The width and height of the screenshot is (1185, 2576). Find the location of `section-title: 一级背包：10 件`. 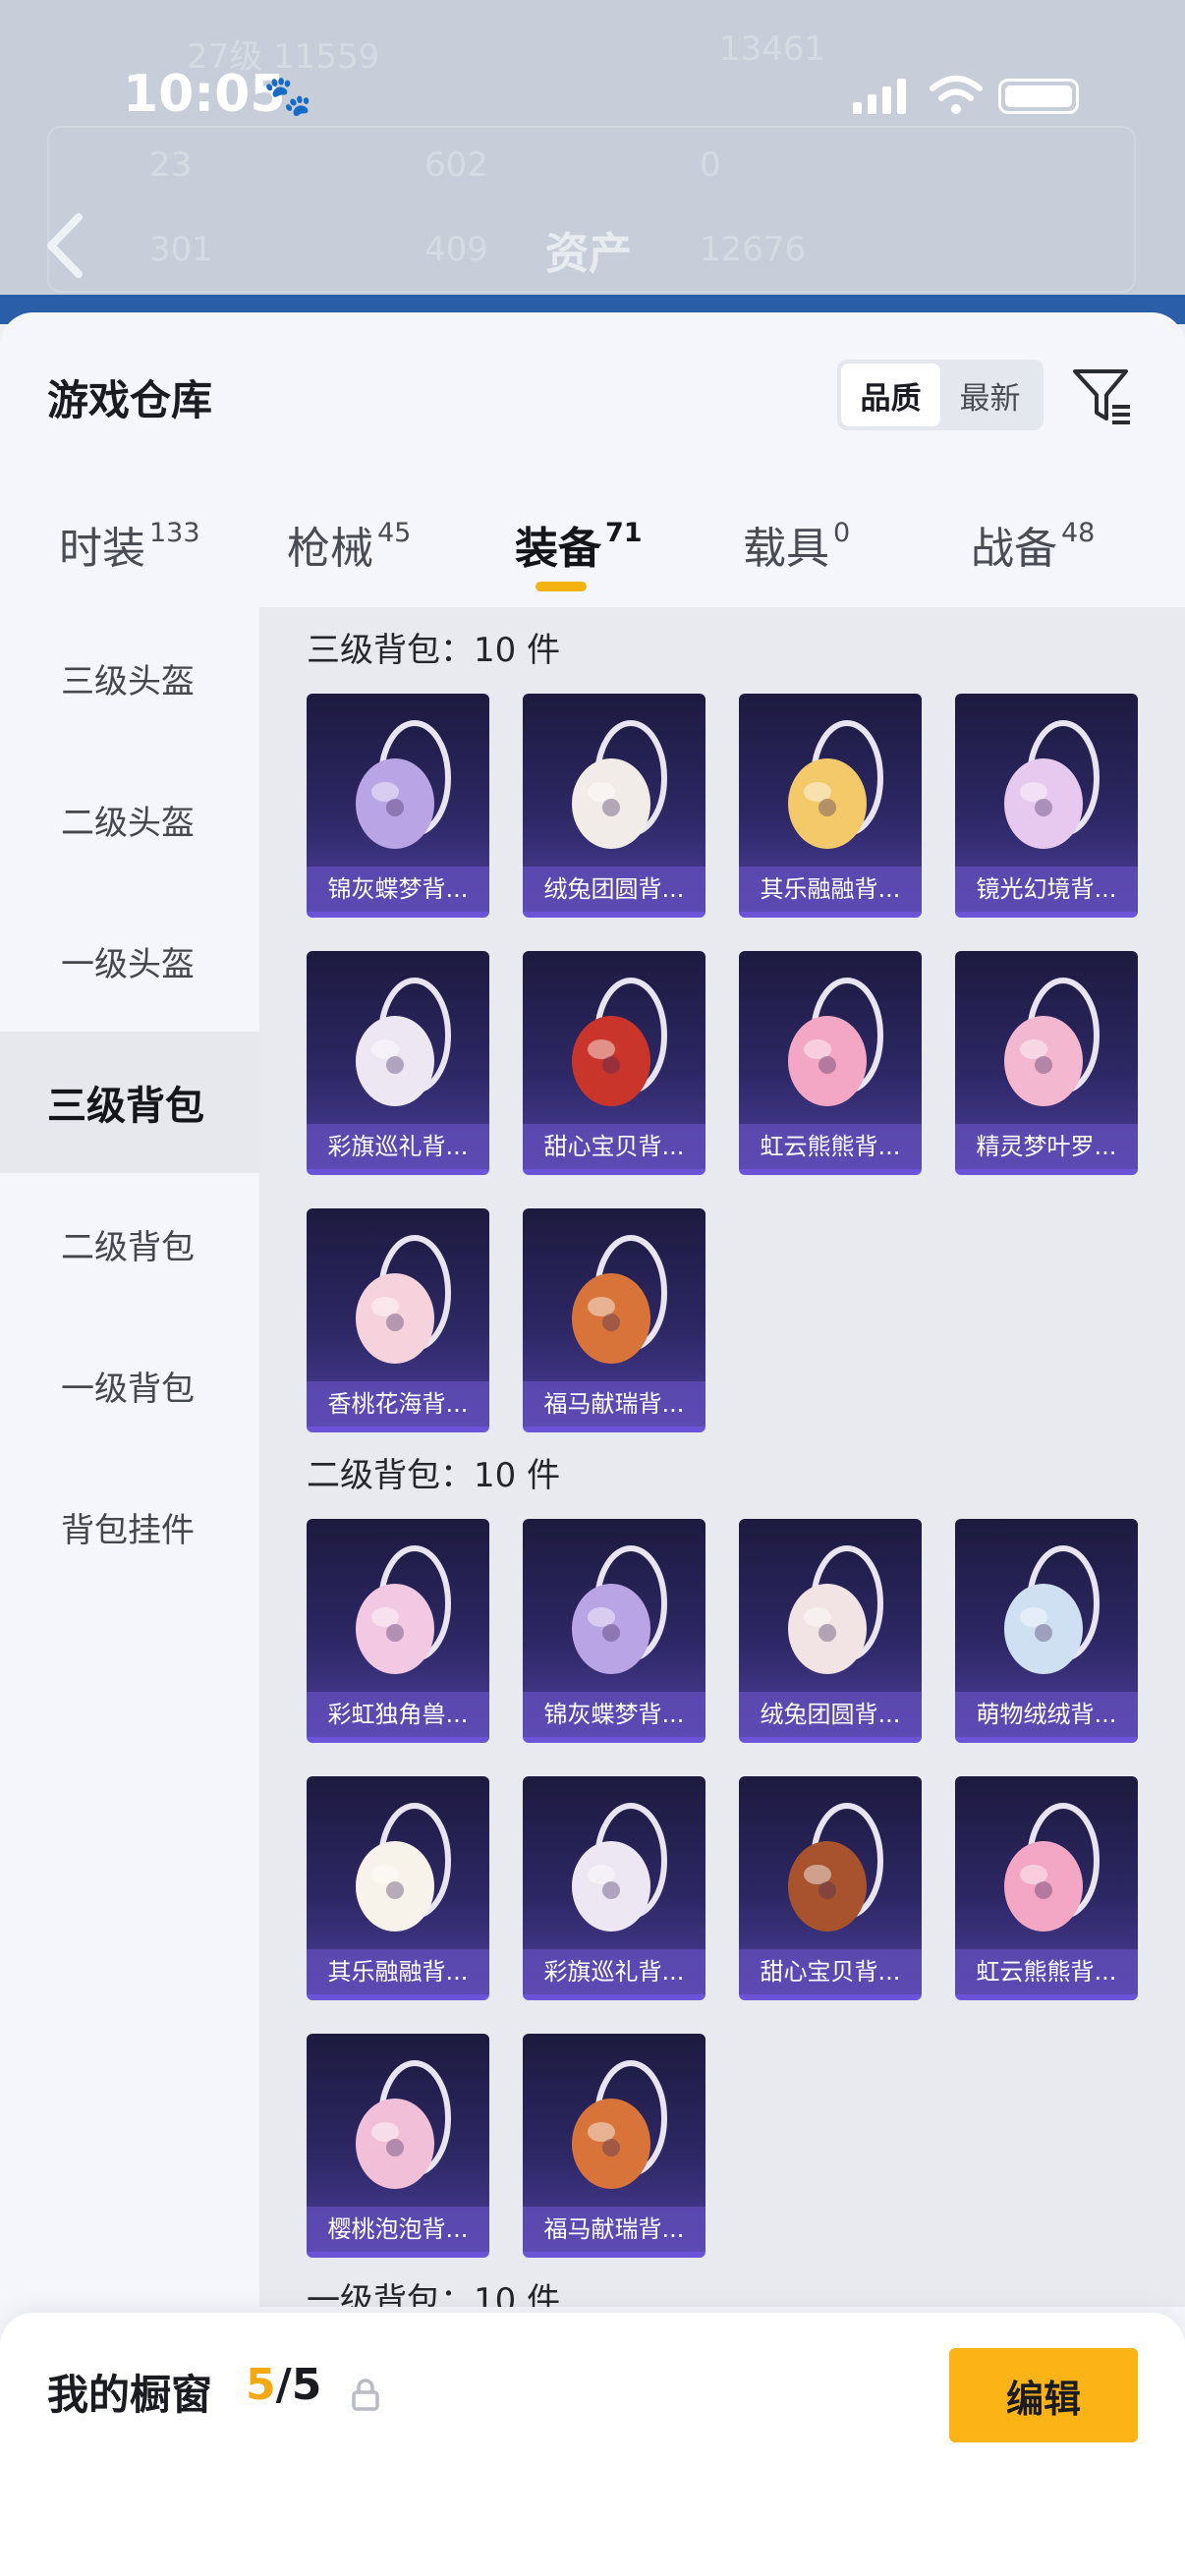

section-title: 一级背包：10 件 is located at coordinates (434, 2294).